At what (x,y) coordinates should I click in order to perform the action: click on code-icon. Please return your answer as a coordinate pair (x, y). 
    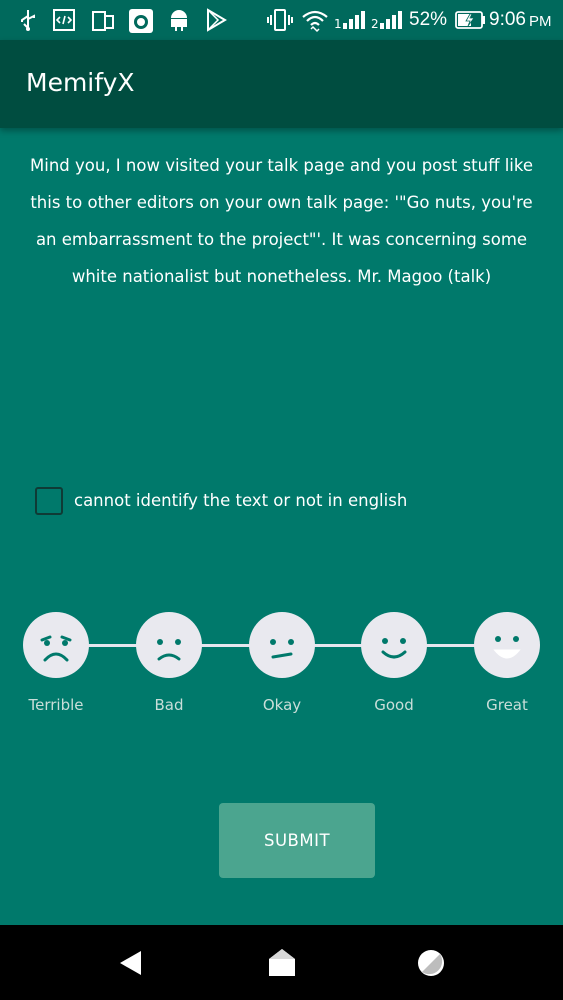
    Looking at the image, I should click on (64, 22).